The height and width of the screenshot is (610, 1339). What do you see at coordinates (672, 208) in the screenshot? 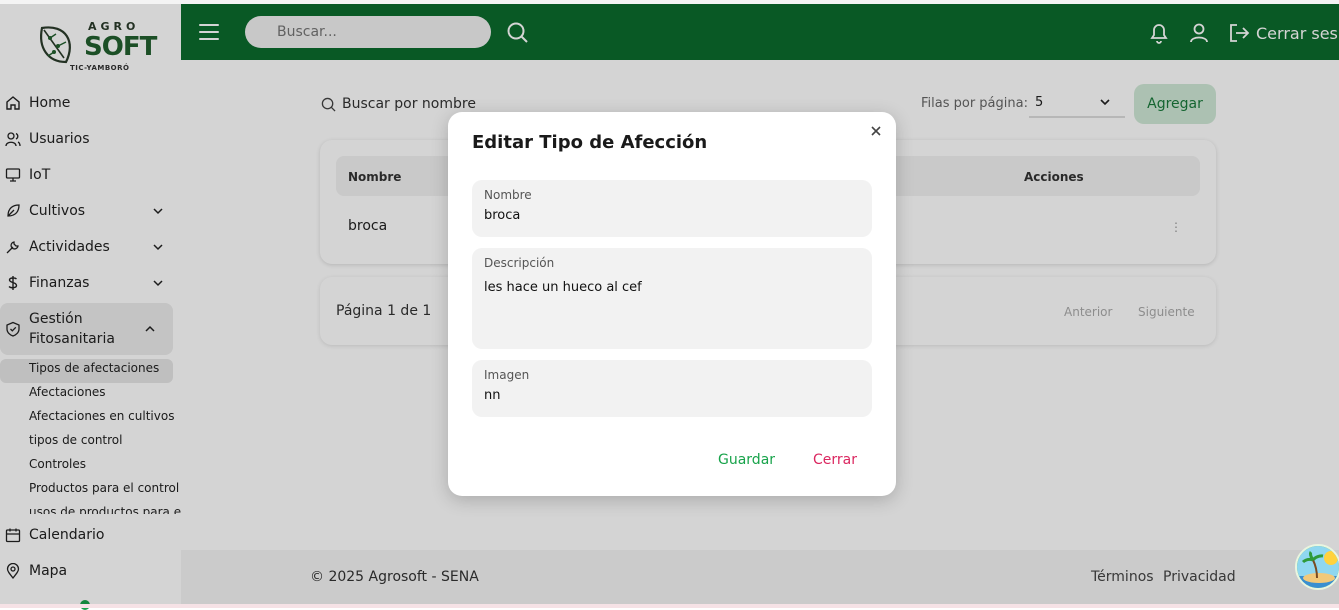
I see `nombre-field: Nombre broca` at bounding box center [672, 208].